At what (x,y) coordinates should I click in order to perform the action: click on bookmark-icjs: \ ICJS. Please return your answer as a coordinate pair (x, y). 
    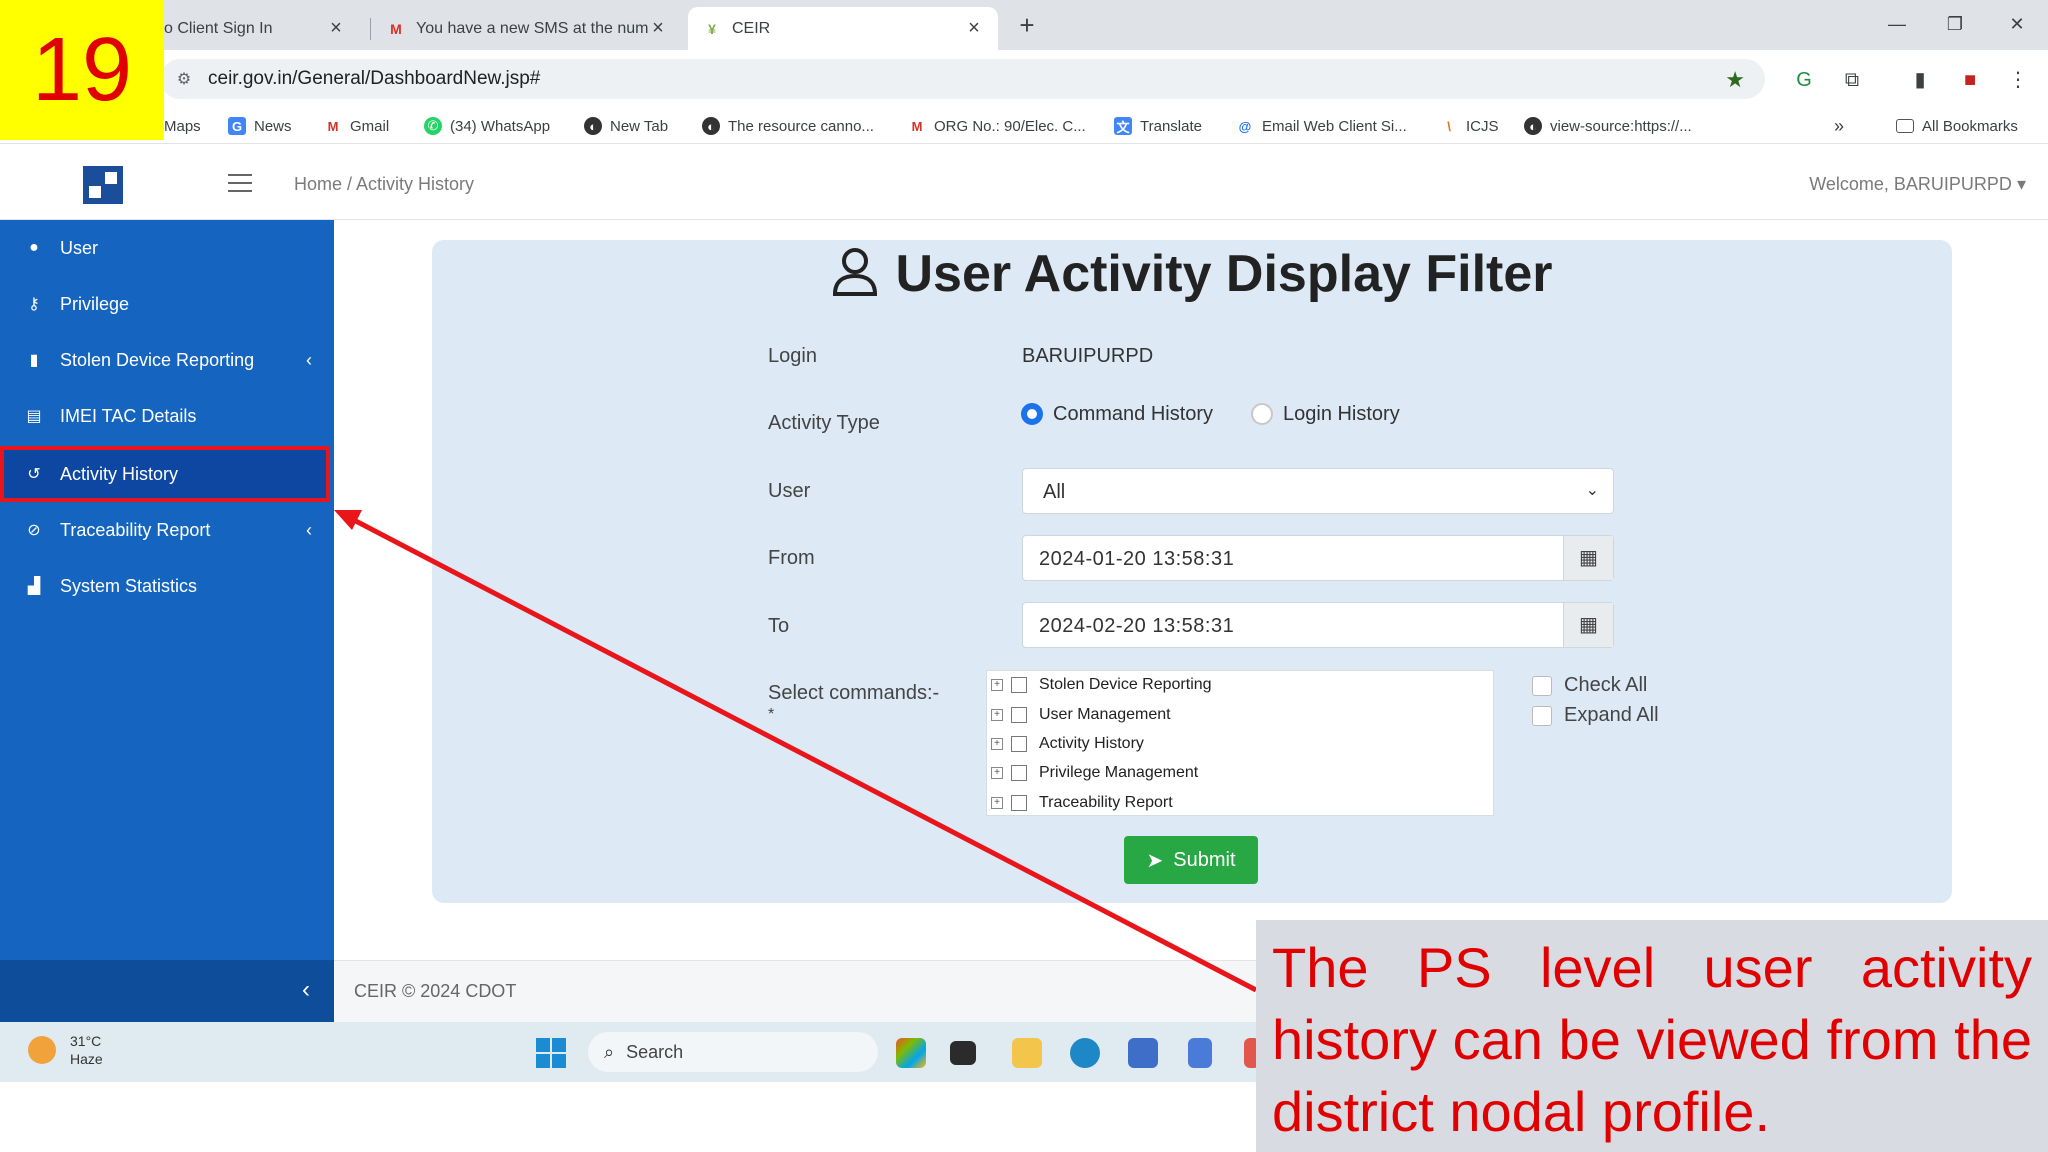
    Looking at the image, I should click on (1469, 126).